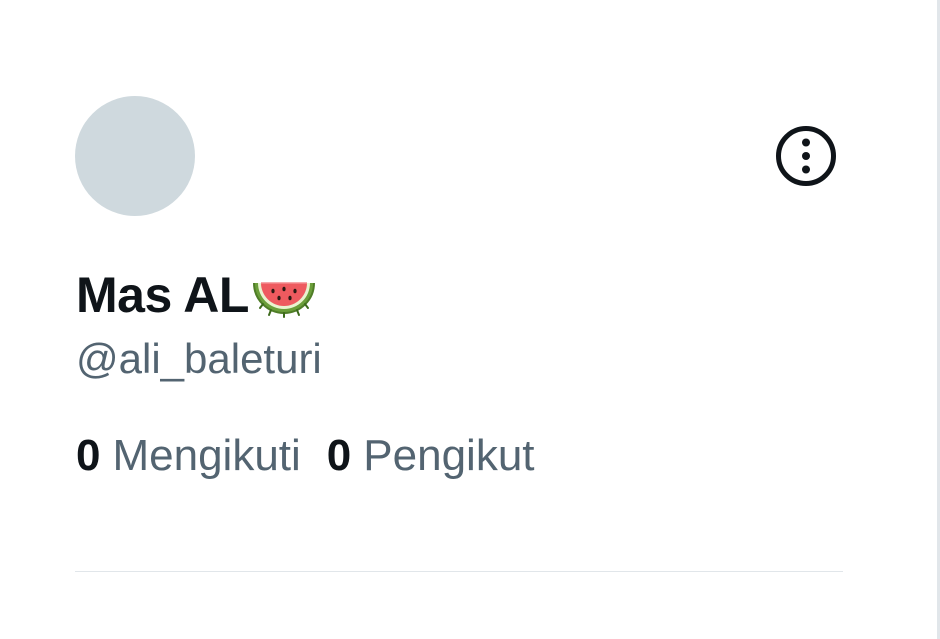 This screenshot has height=639, width=940. I want to click on follow-stats: 0 Mengikuti 0 Pengikut, so click(305, 456).